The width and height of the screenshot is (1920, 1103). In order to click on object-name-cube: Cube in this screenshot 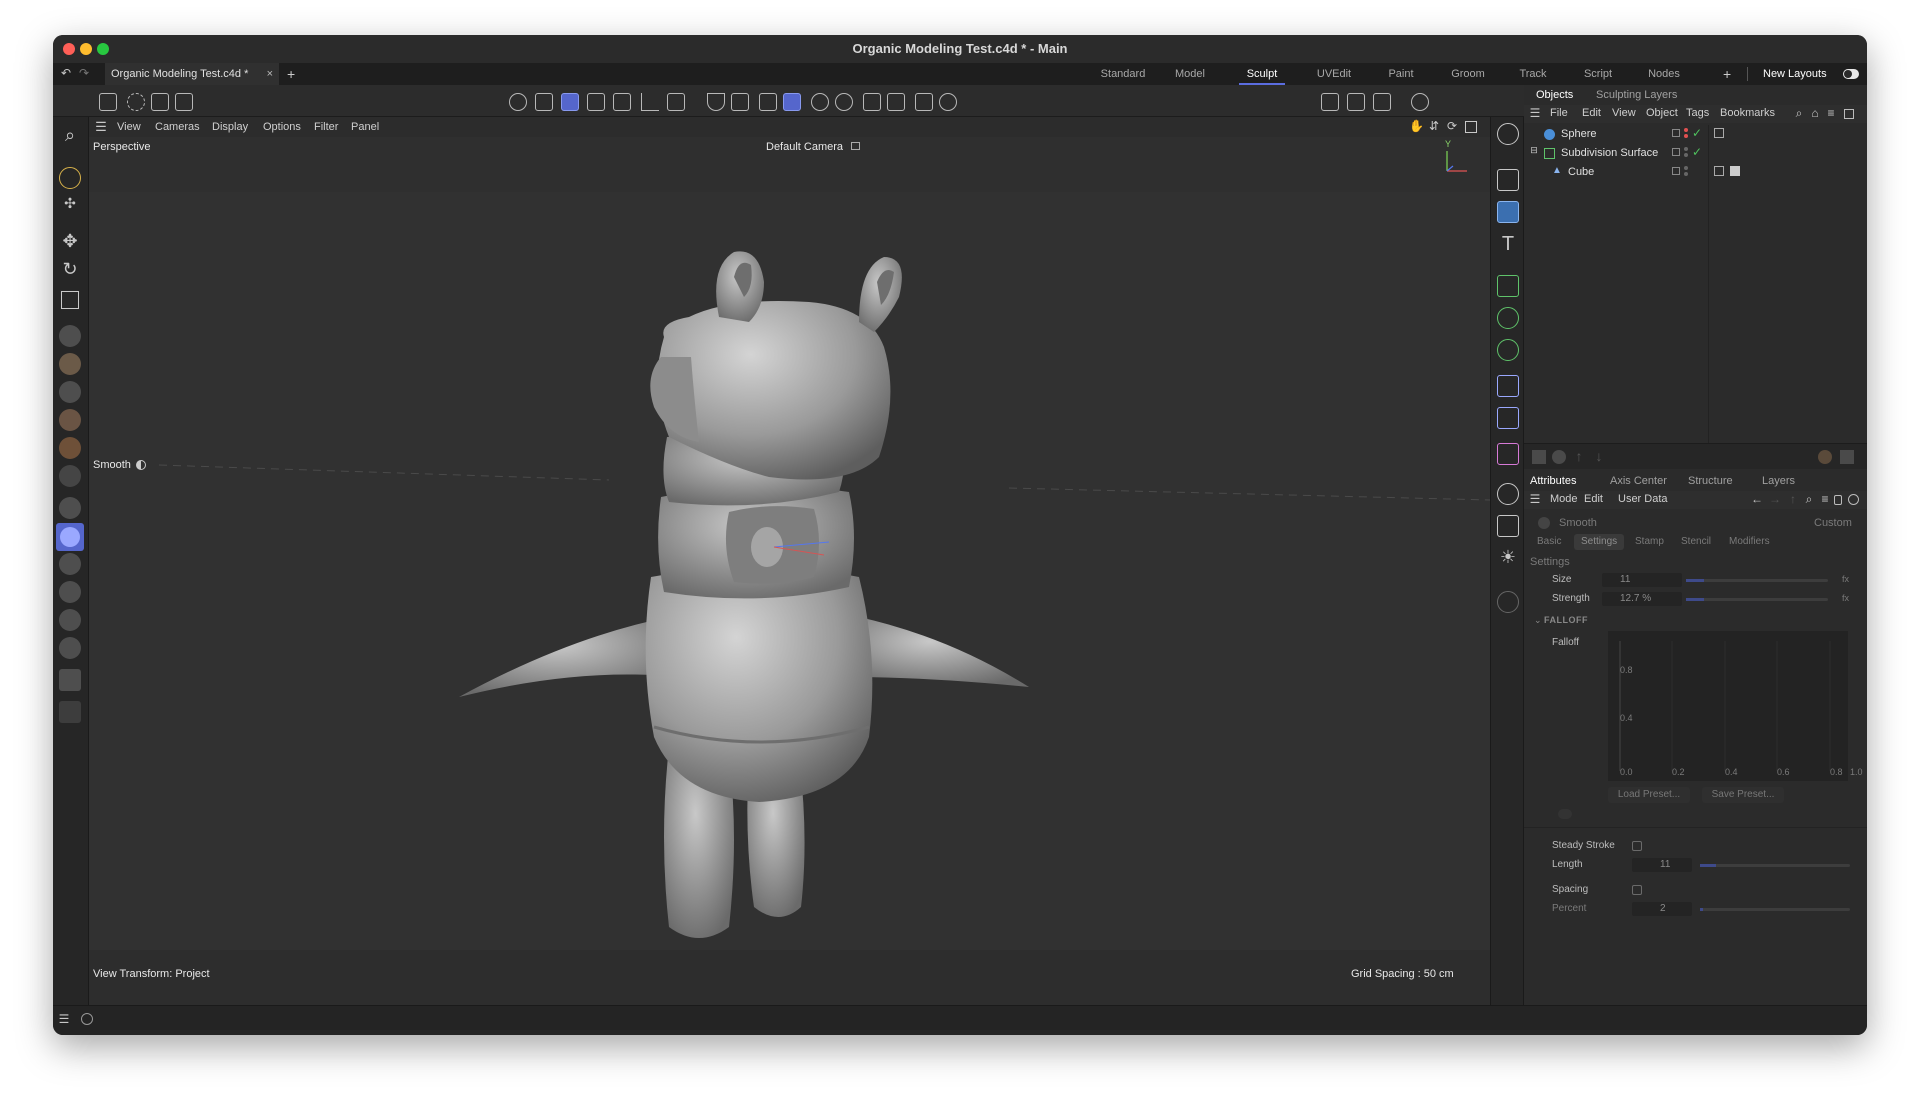, I will do `click(1581, 172)`.